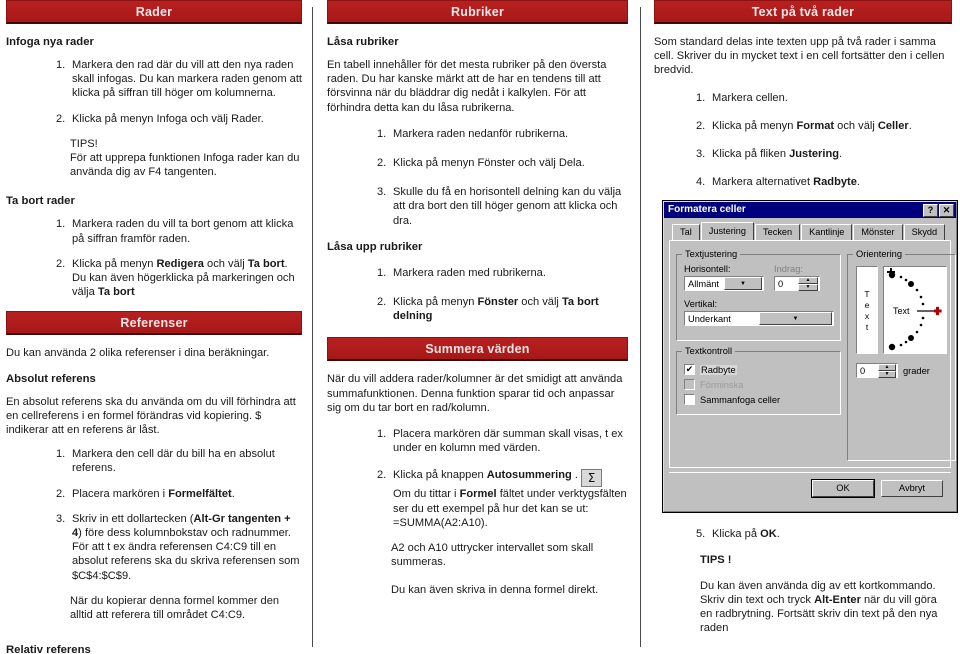 This screenshot has height=654, width=960. I want to click on group-label-textjustering: Textjustering, so click(711, 254).